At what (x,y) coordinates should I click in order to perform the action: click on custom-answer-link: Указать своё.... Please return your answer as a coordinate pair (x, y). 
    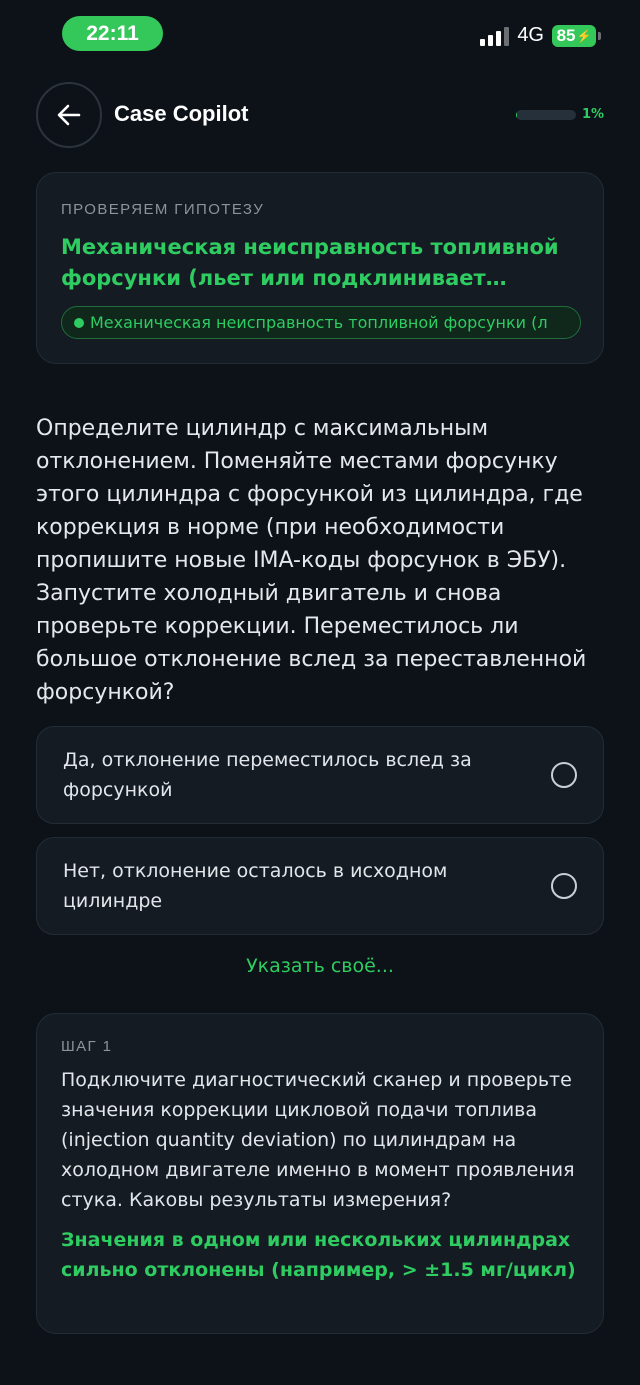
    Looking at the image, I should click on (320, 966).